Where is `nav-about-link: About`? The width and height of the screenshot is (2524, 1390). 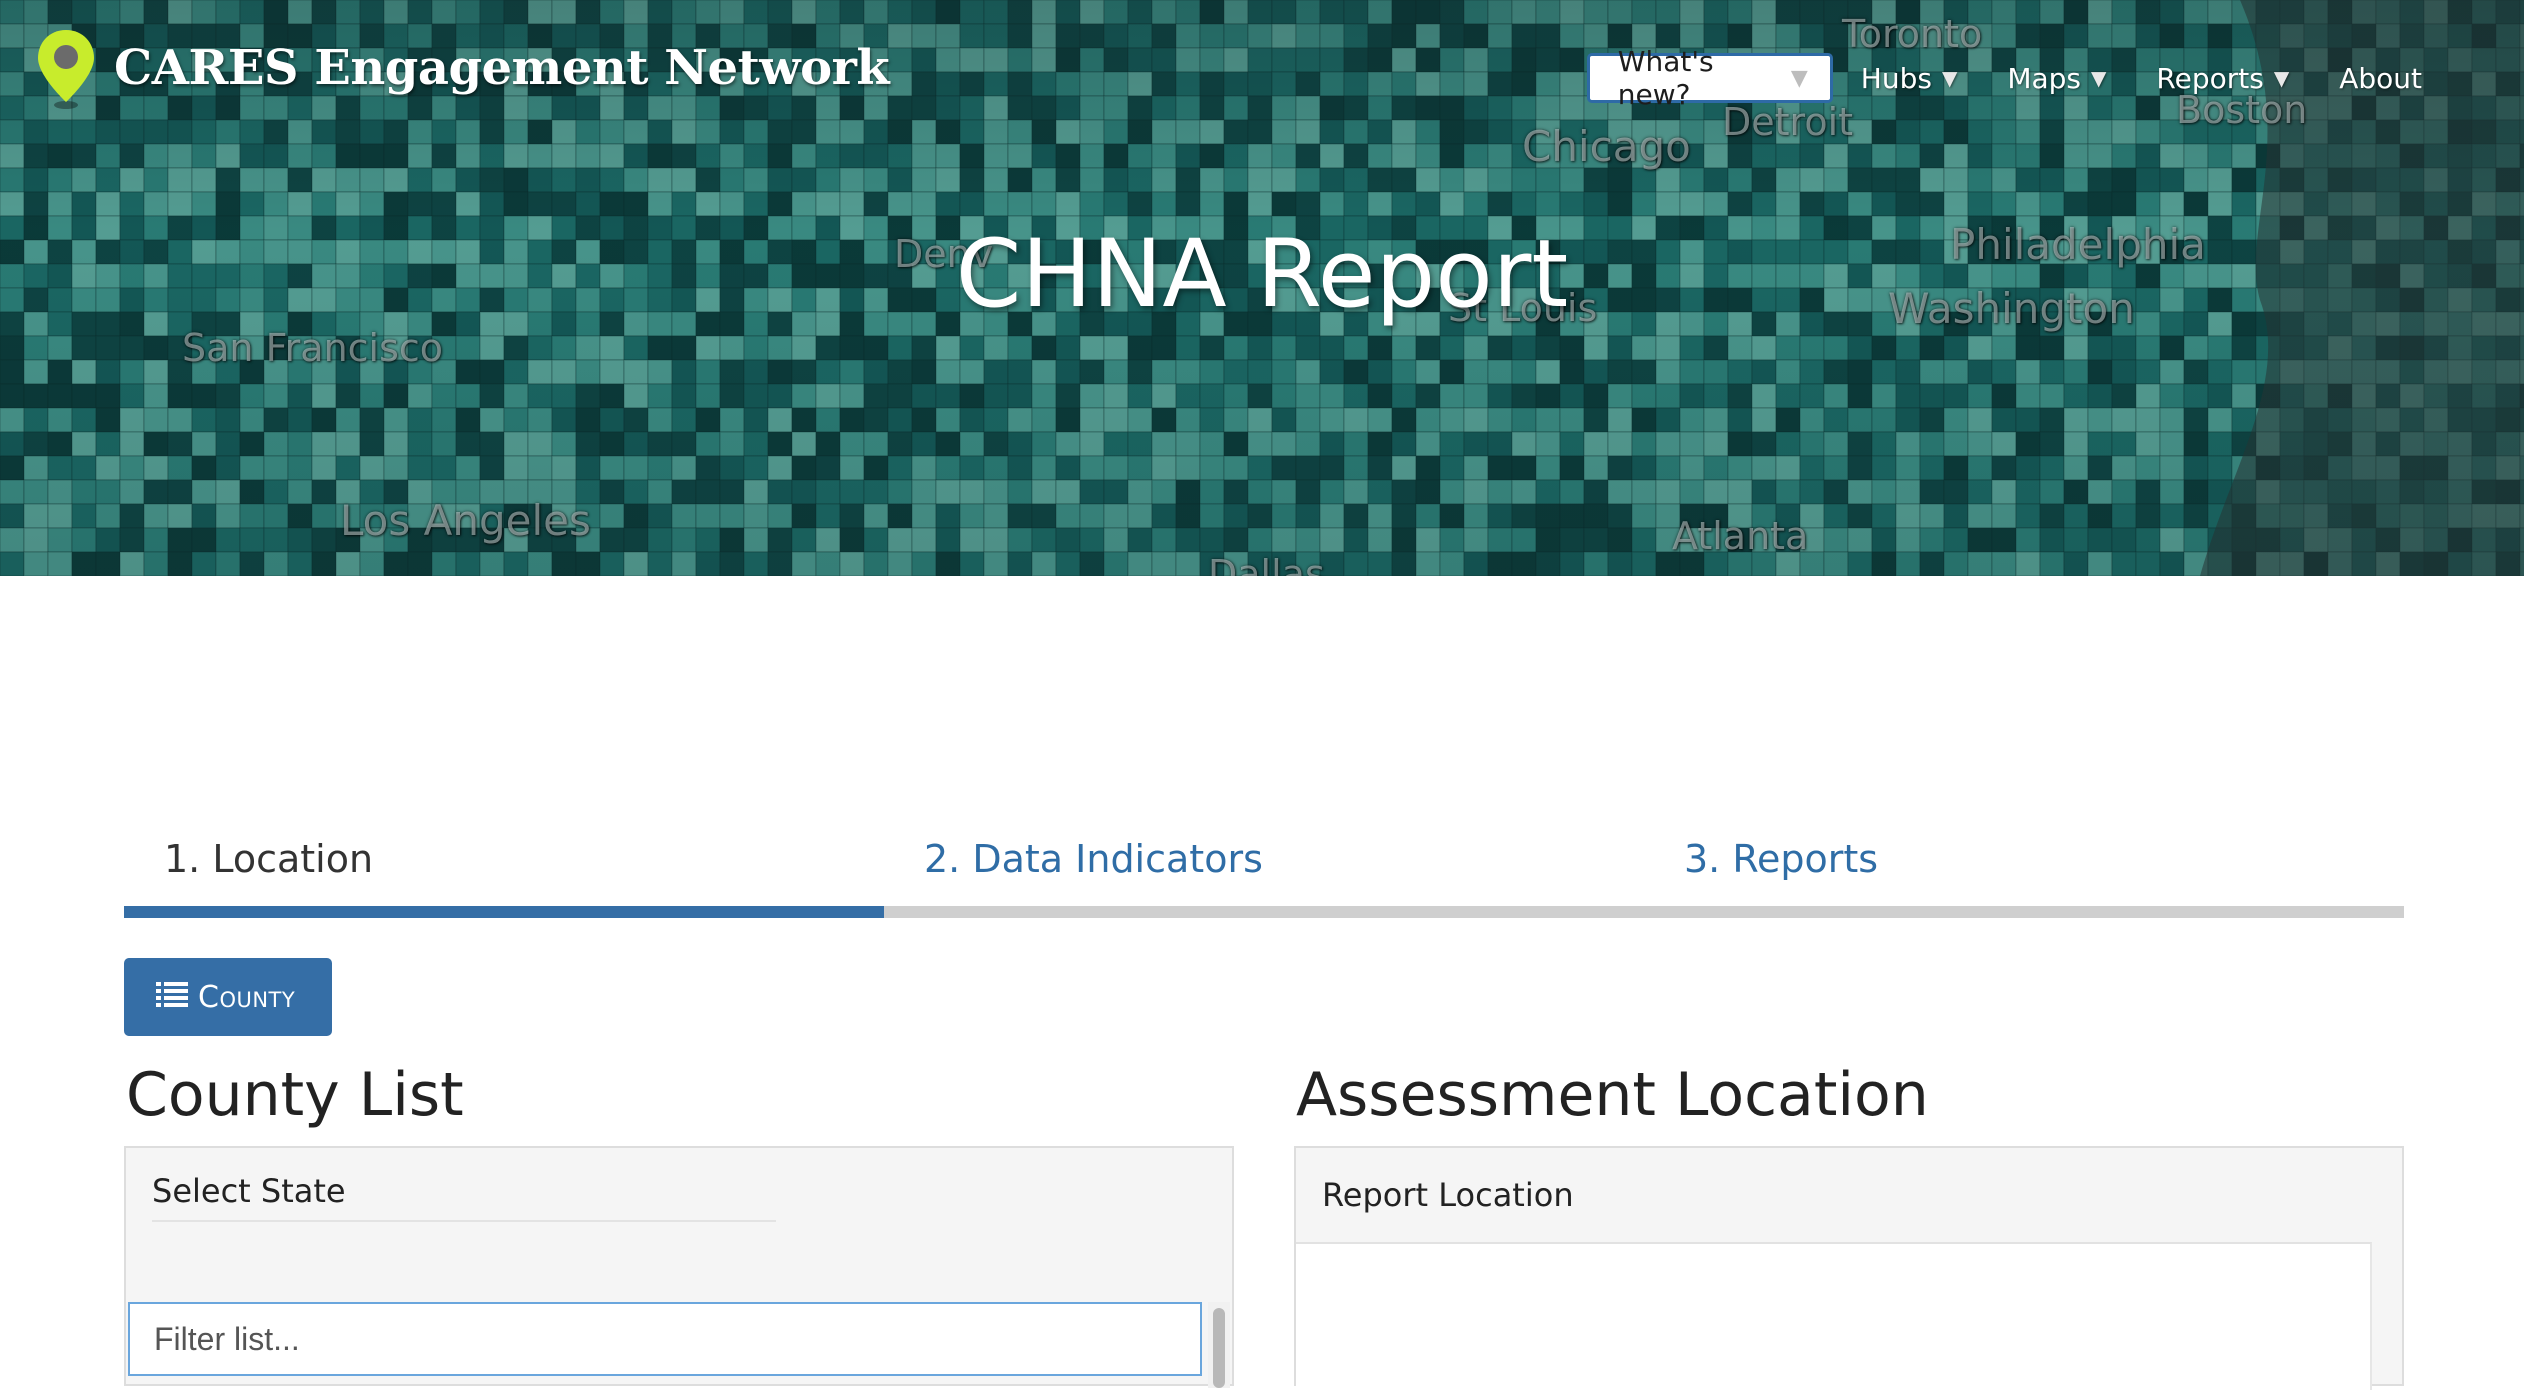 nav-about-link: About is located at coordinates (2380, 78).